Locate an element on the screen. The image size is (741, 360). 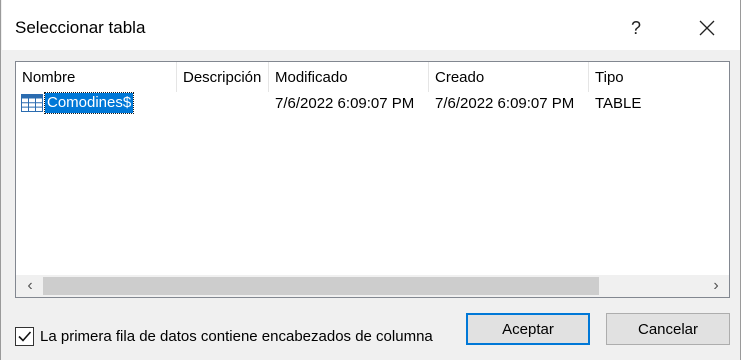
column-header-created: Creado is located at coordinates (509, 77).